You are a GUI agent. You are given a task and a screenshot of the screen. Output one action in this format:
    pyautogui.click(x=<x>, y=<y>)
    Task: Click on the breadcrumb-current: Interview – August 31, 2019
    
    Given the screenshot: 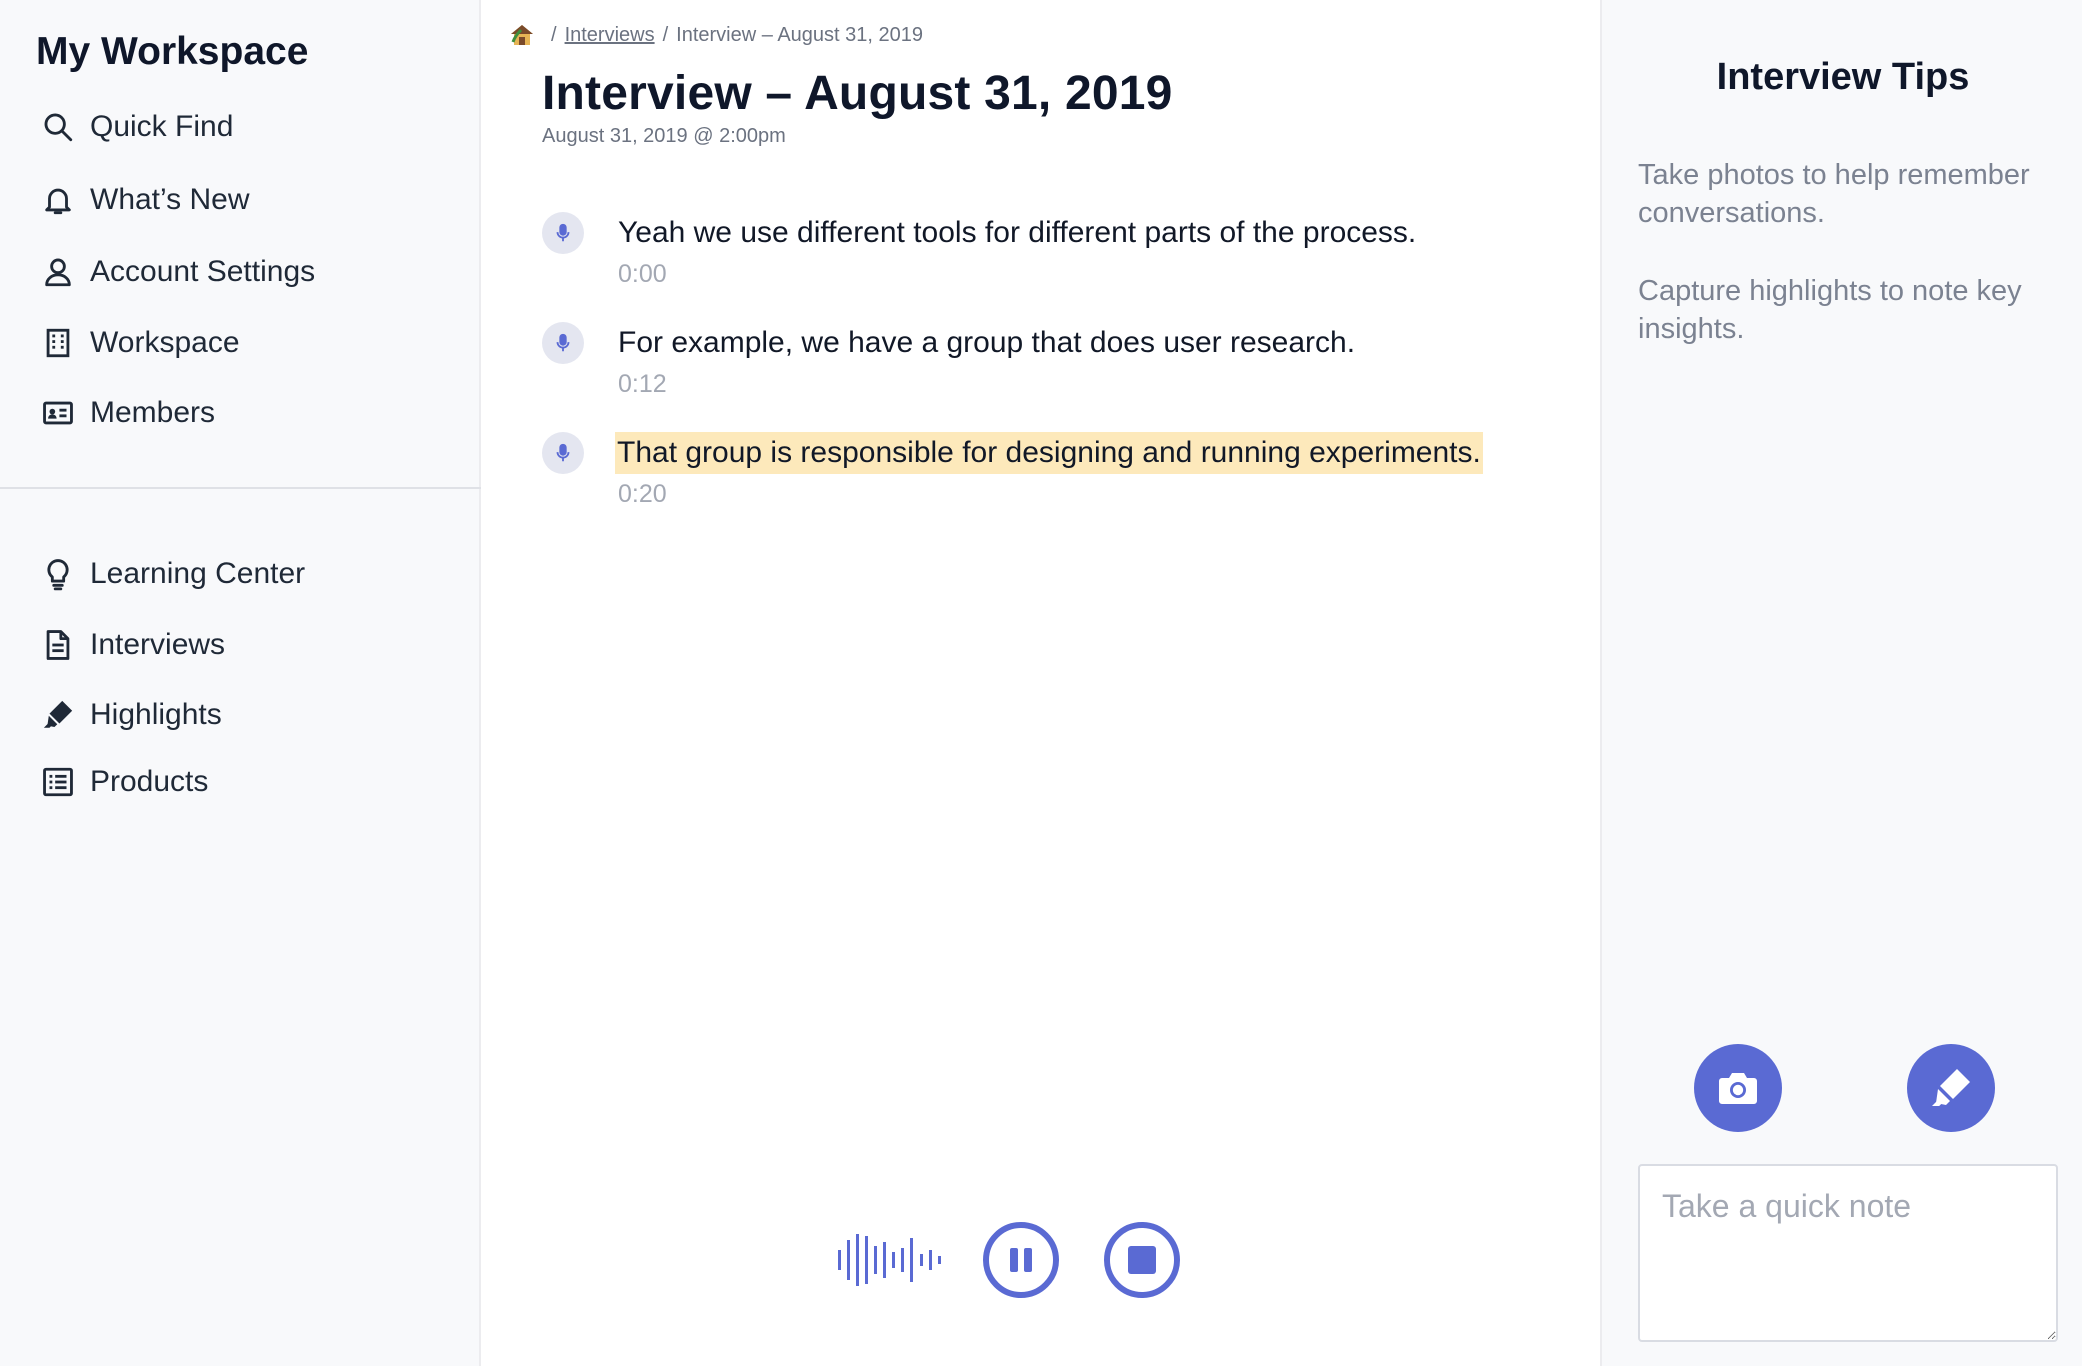 What is the action you would take?
    pyautogui.click(x=799, y=34)
    